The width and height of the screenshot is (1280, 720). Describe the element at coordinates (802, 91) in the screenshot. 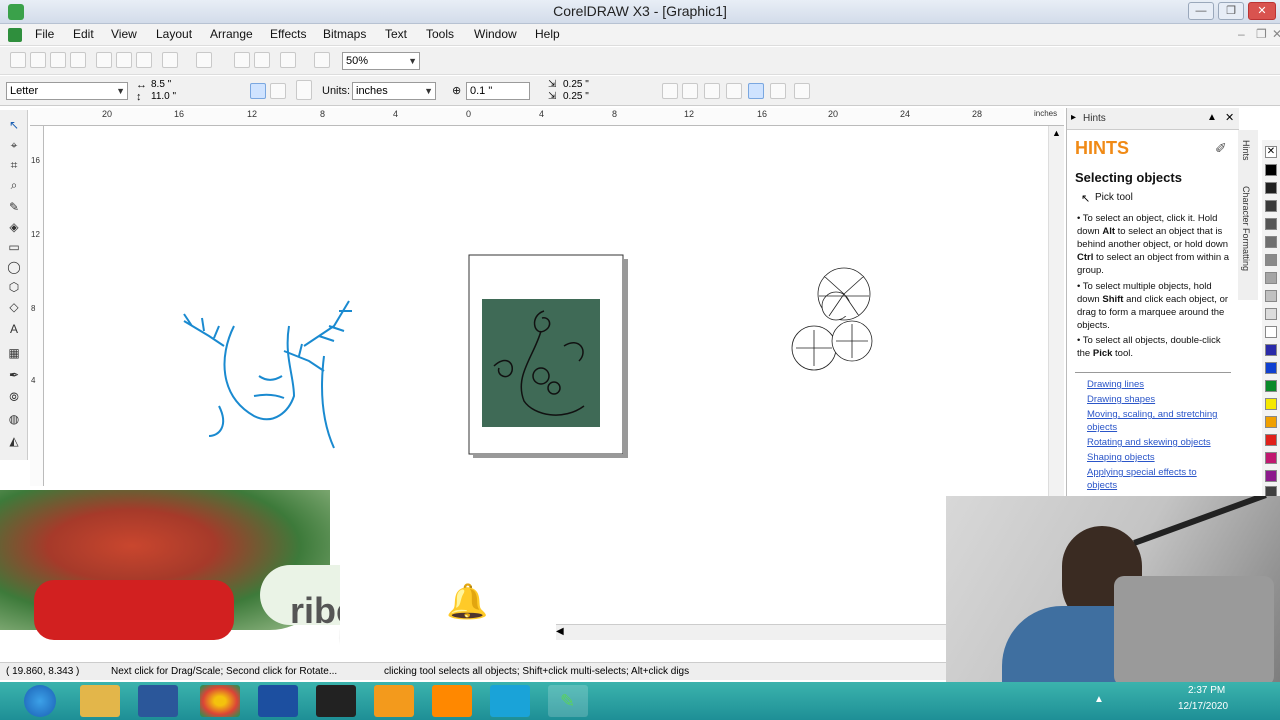

I see `options-button` at that location.